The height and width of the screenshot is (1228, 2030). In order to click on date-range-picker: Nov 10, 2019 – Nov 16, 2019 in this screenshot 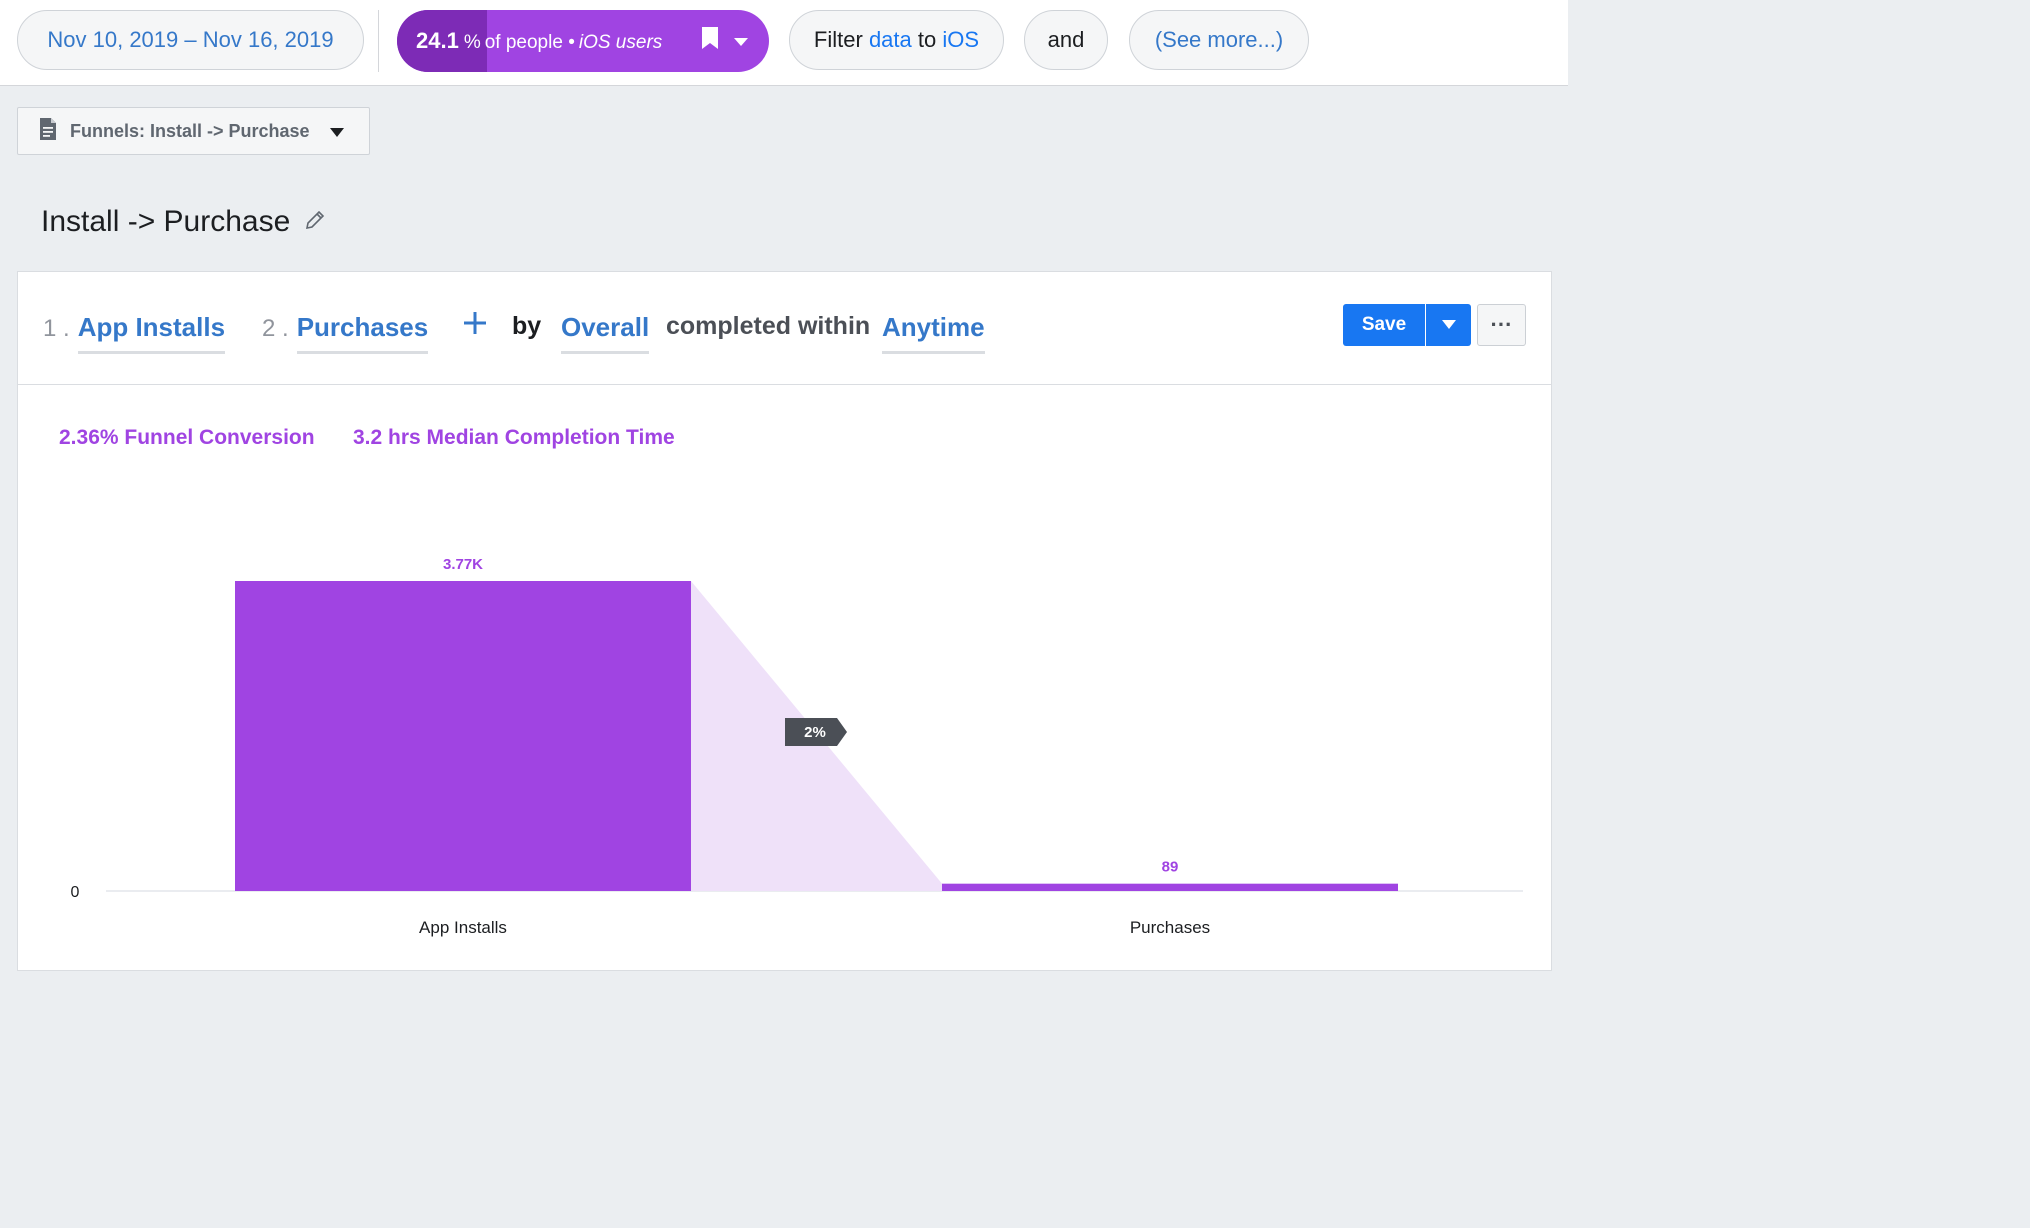, I will do `click(190, 40)`.